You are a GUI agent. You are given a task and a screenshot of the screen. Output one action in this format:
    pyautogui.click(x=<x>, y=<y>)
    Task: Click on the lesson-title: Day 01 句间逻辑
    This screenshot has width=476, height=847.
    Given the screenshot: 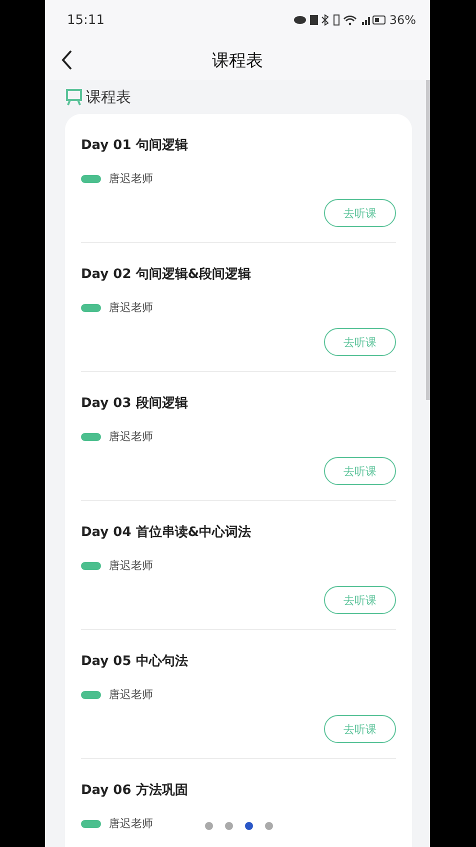 What is the action you would take?
    pyautogui.click(x=135, y=145)
    